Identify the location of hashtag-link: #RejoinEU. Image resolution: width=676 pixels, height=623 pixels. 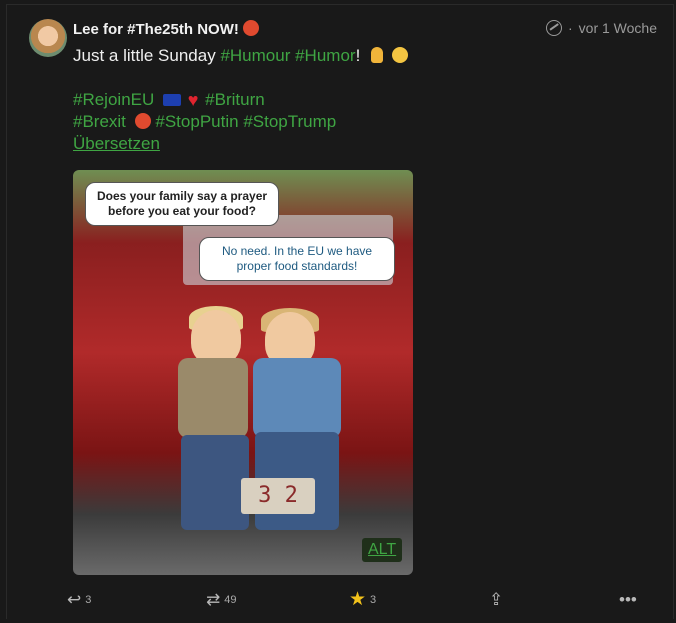
(113, 99).